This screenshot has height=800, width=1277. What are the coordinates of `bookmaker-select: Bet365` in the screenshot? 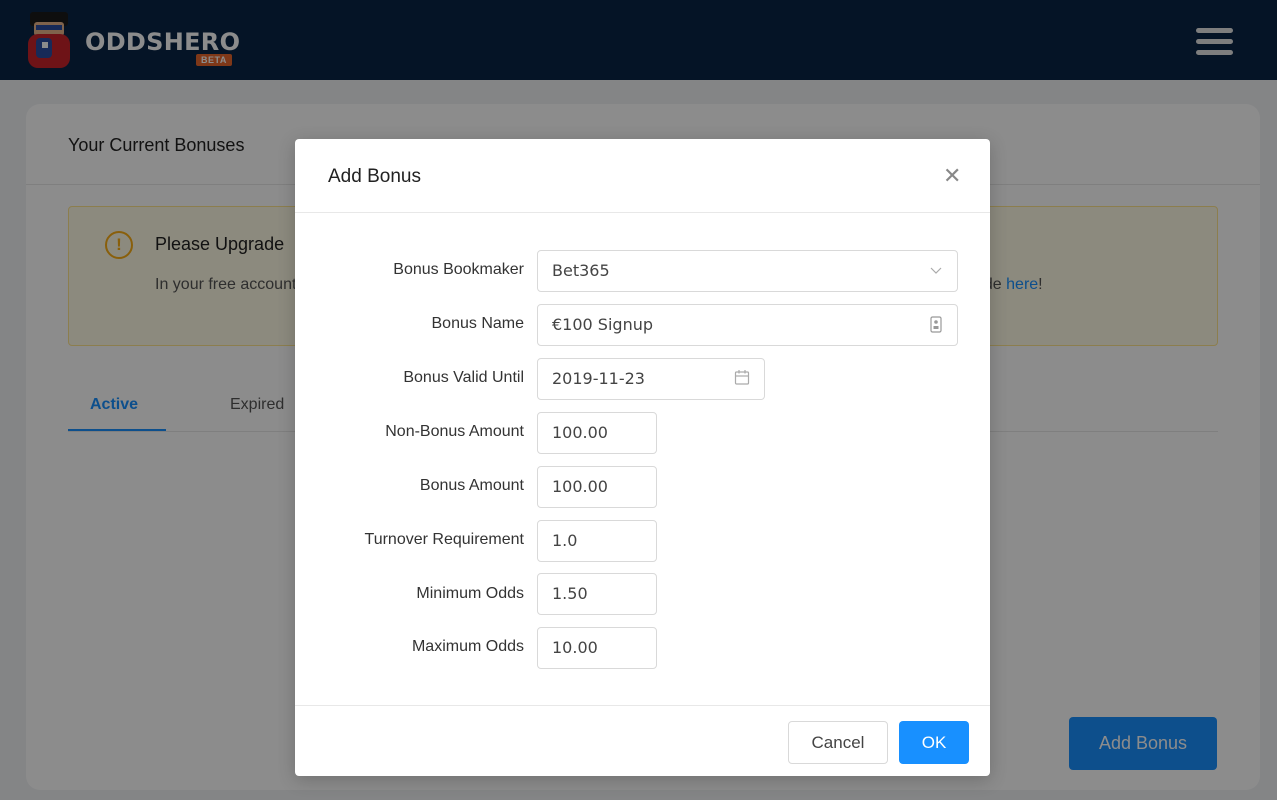 It's located at (747, 271).